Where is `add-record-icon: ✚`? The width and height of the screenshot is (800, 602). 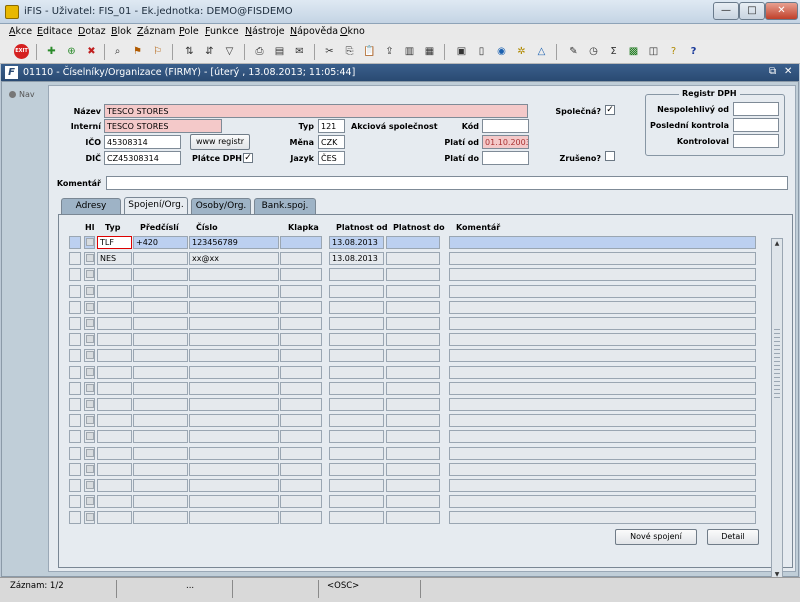
add-record-icon: ✚ is located at coordinates (51, 51).